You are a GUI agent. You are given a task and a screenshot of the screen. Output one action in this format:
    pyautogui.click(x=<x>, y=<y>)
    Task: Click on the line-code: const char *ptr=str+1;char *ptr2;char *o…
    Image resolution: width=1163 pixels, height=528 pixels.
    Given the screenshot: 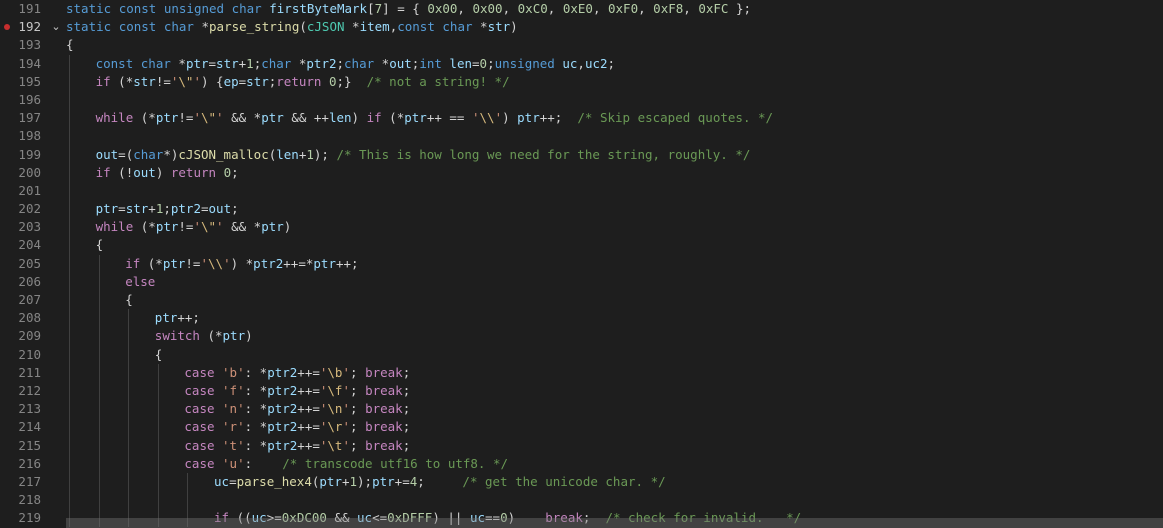 What is the action you would take?
    pyautogui.click(x=614, y=63)
    